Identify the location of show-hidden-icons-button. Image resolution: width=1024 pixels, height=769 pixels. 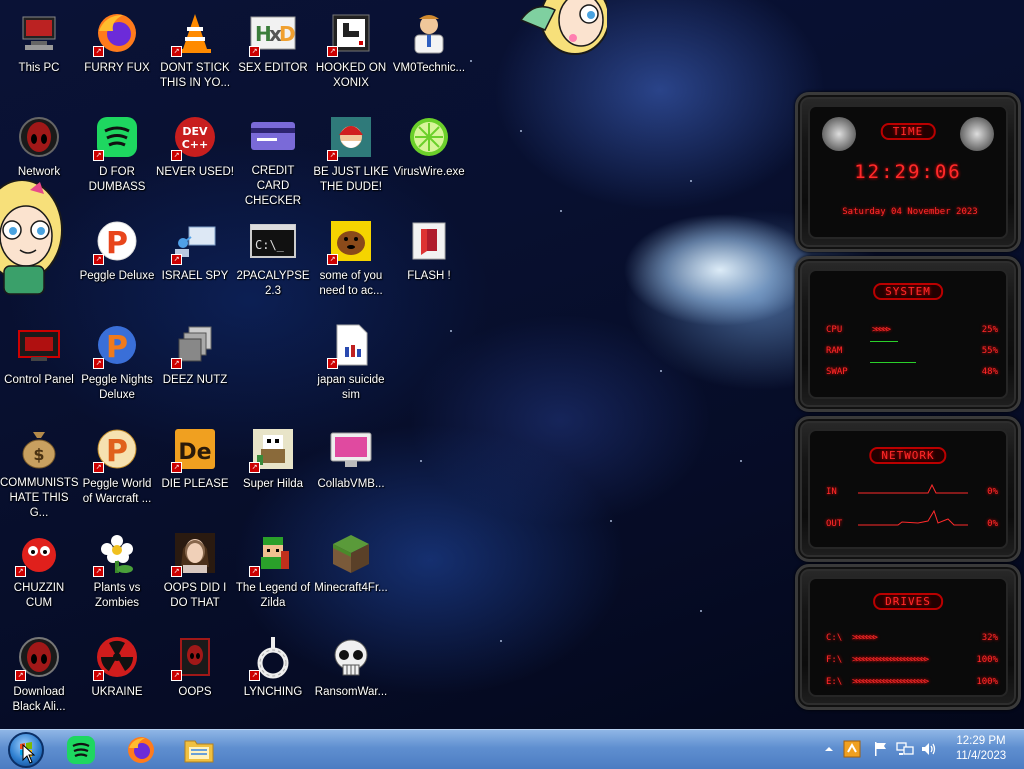
(829, 749).